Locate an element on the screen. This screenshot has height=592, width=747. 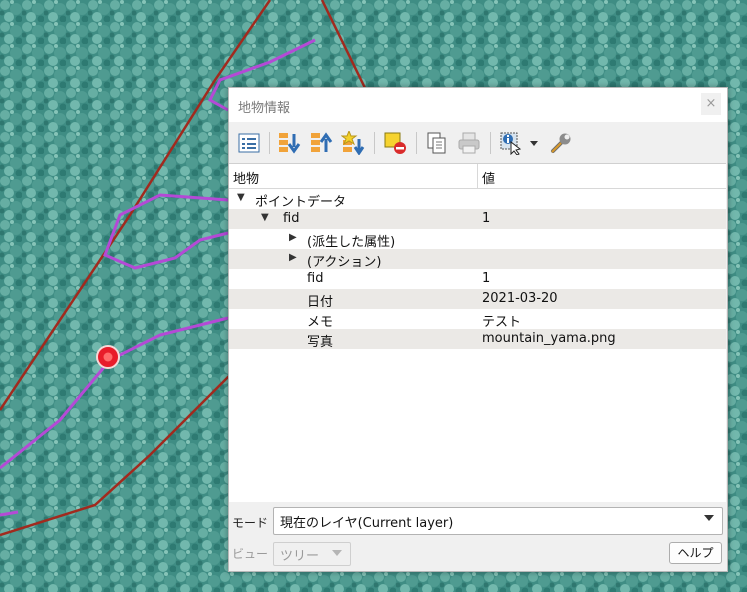
identify-select-icon is located at coordinates (511, 143).